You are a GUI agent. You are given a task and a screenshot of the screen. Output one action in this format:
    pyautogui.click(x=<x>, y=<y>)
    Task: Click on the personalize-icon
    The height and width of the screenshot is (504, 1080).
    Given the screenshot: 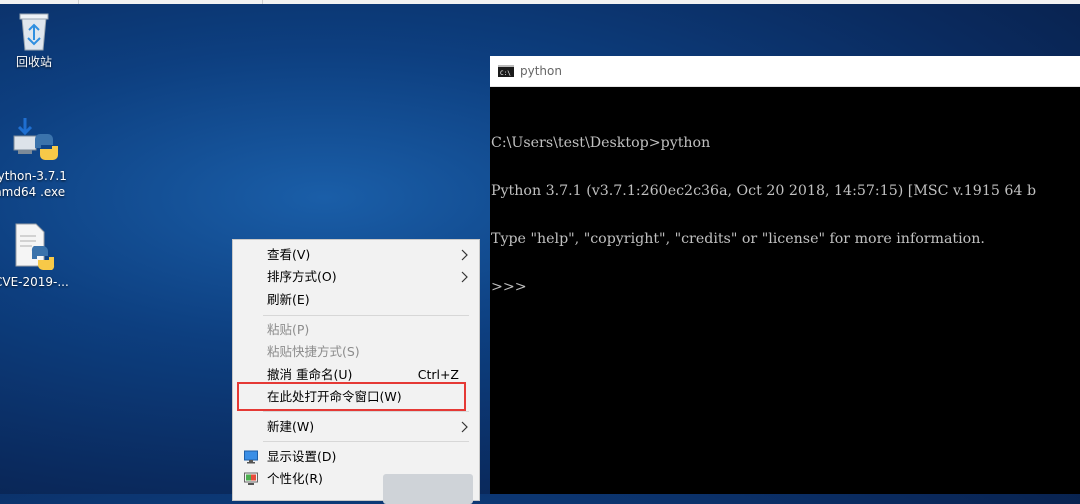 What is the action you would take?
    pyautogui.click(x=251, y=478)
    